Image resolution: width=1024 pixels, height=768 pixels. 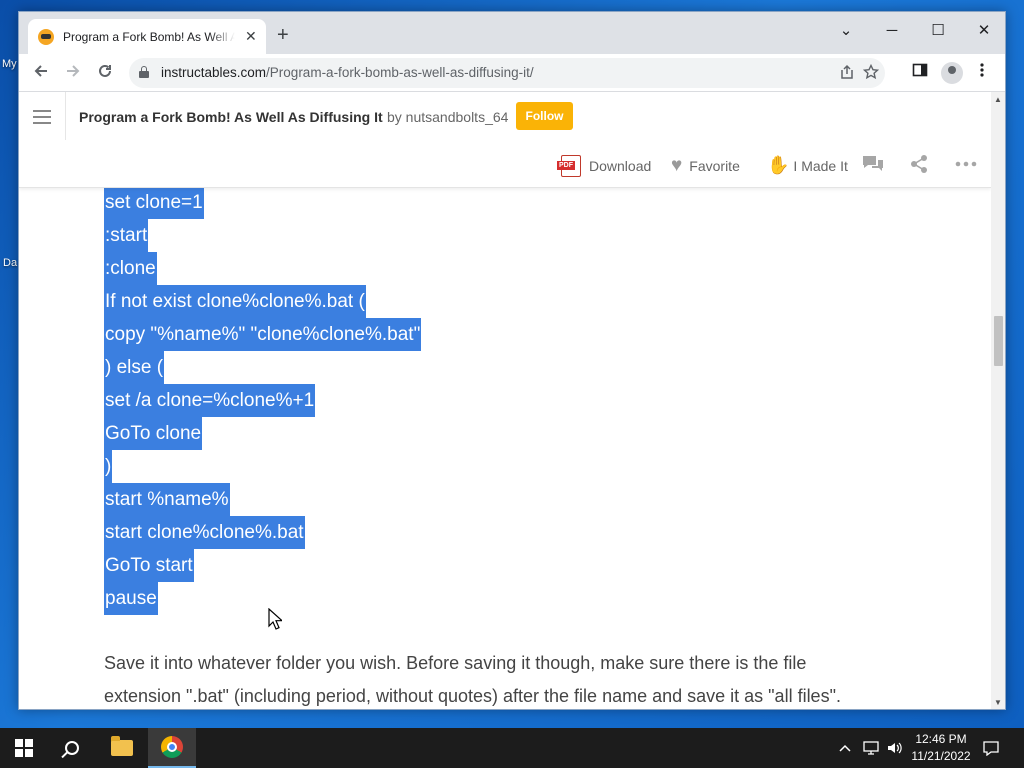 I want to click on more-options-icon, so click(x=966, y=166).